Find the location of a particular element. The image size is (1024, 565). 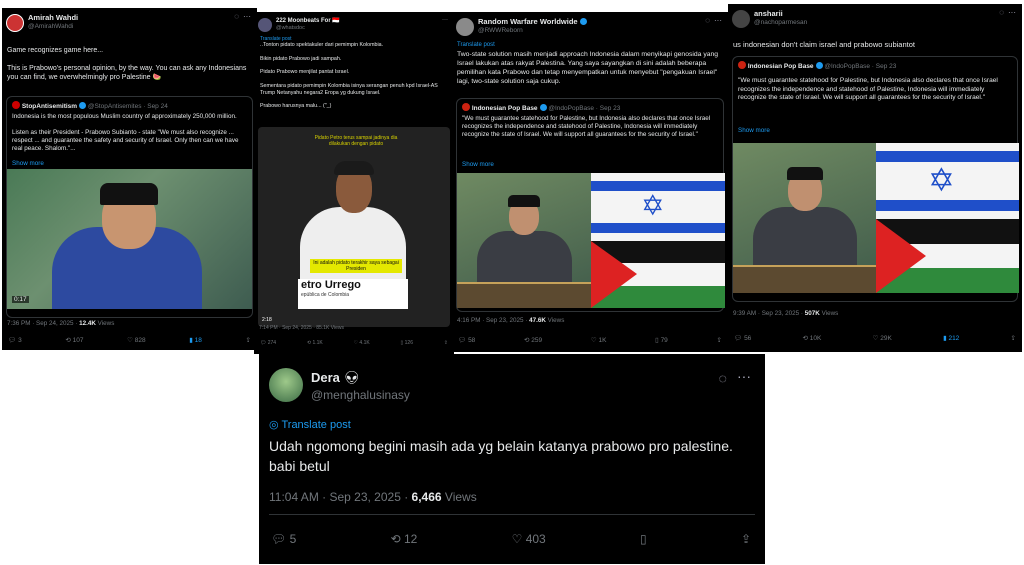

author-handle: @AmirahWahdi is located at coordinates (50, 26).